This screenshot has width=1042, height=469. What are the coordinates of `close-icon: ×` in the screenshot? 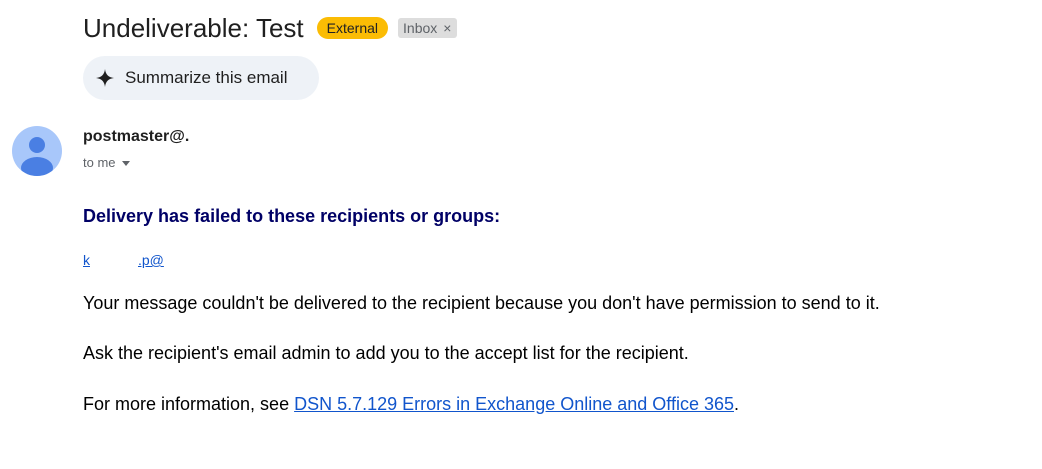 It's located at (447, 28).